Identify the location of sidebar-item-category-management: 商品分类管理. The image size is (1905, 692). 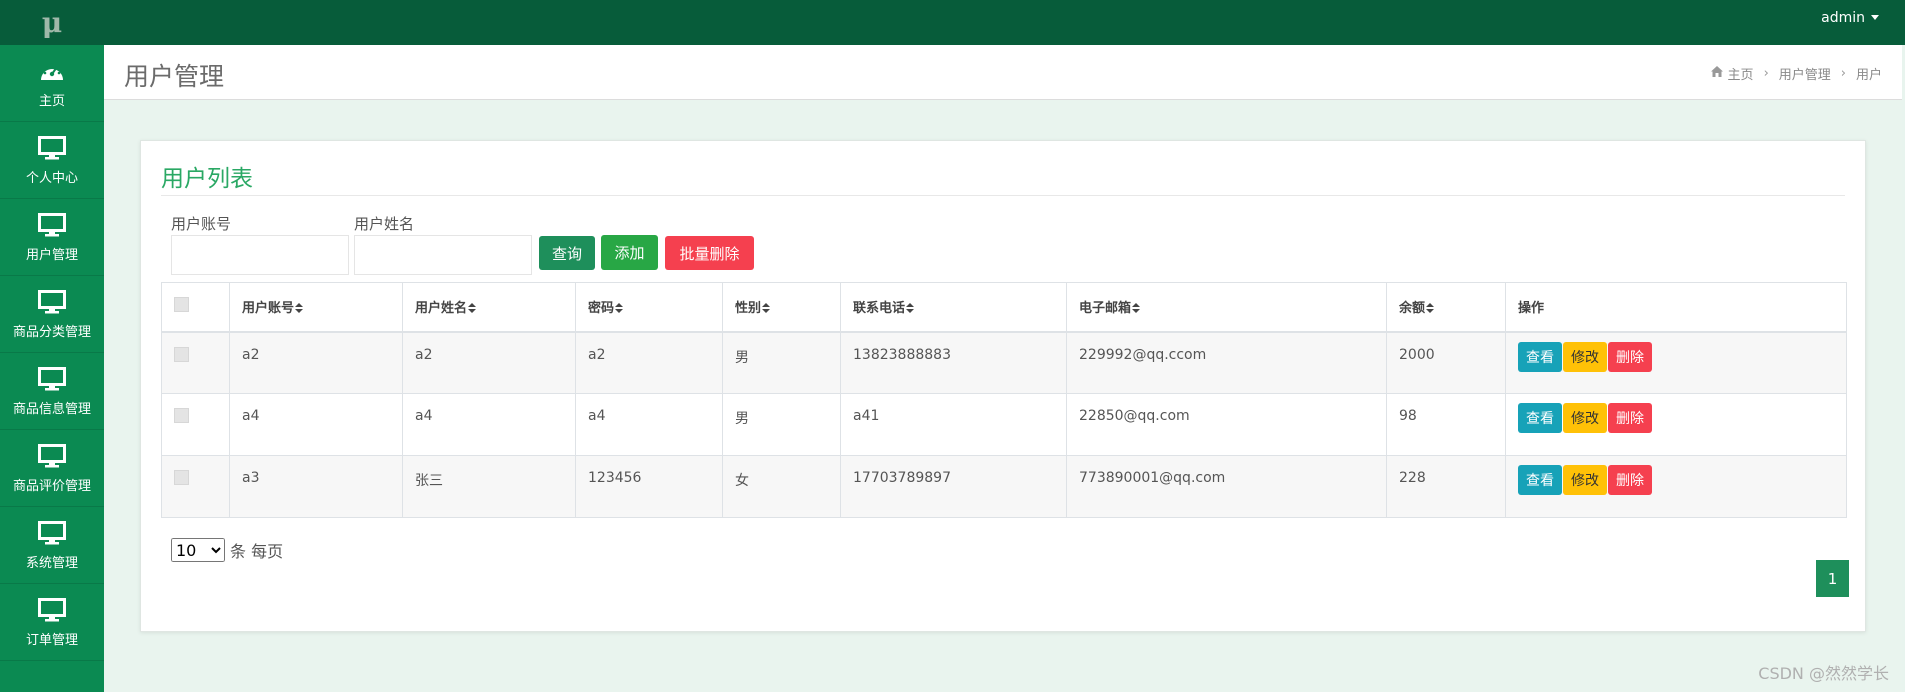
(52, 314).